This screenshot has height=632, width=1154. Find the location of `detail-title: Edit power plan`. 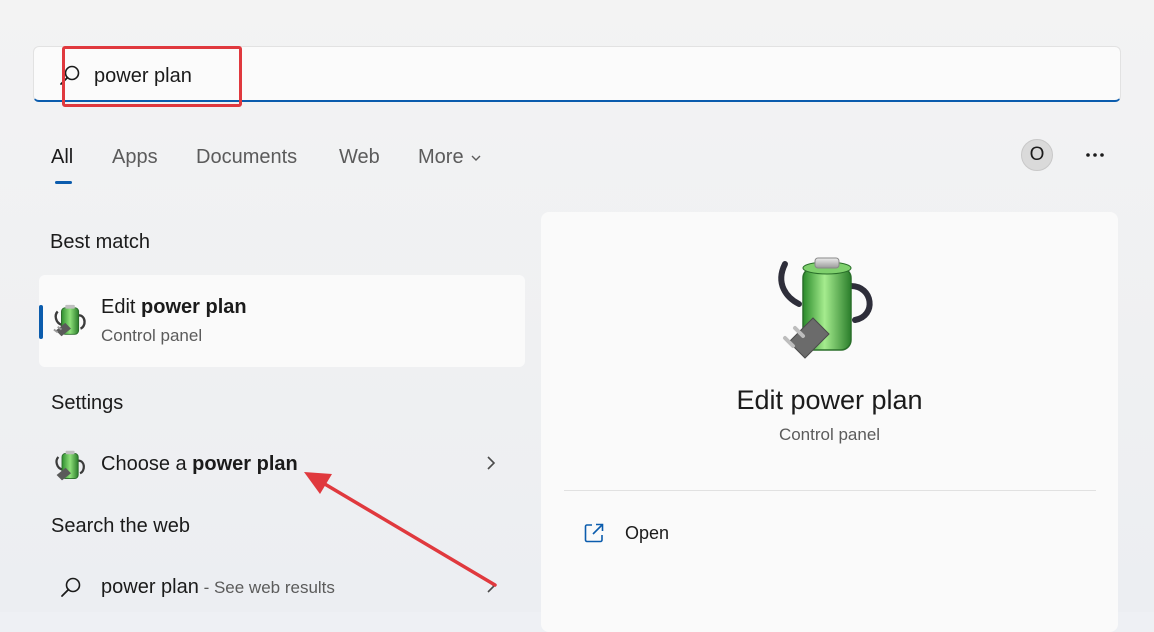

detail-title: Edit power plan is located at coordinates (829, 400).